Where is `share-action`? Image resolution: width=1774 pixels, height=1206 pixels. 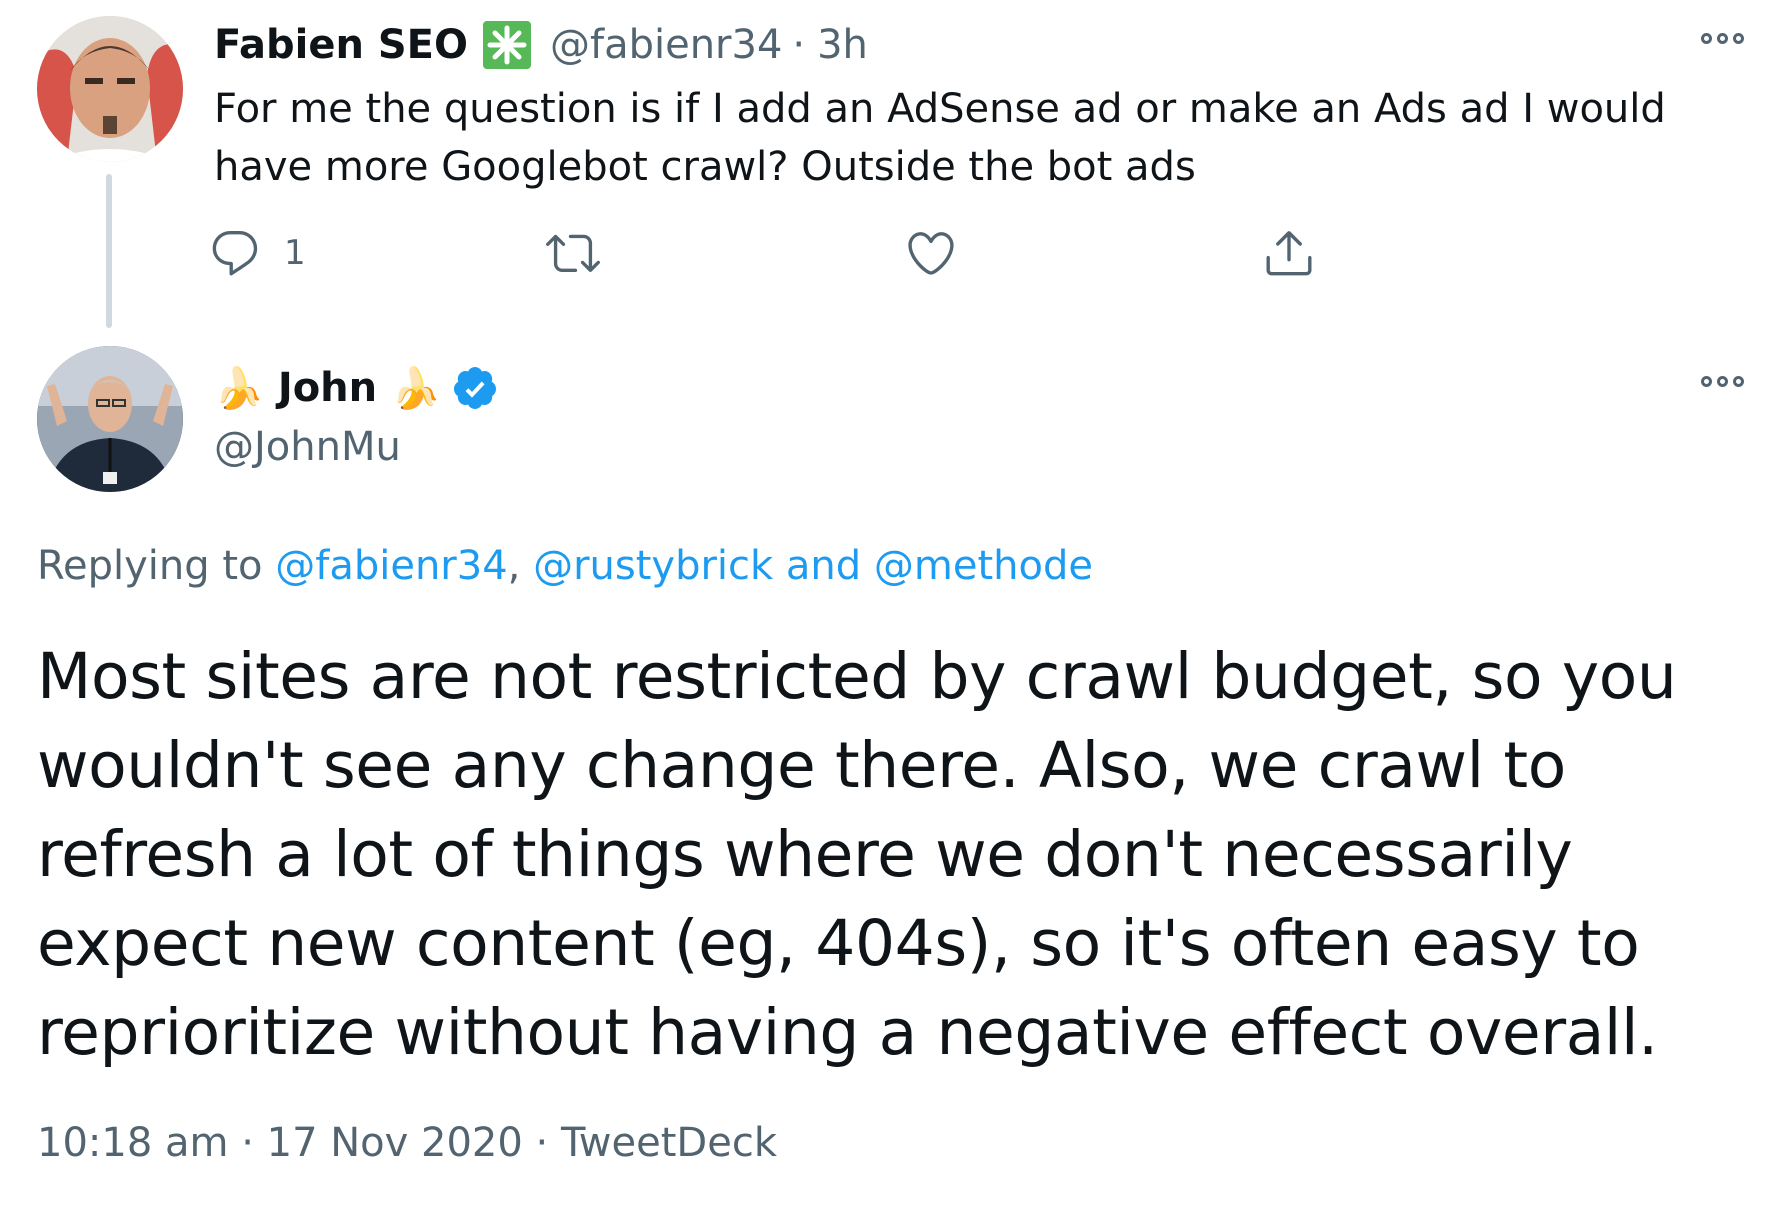
share-action is located at coordinates (1289, 253).